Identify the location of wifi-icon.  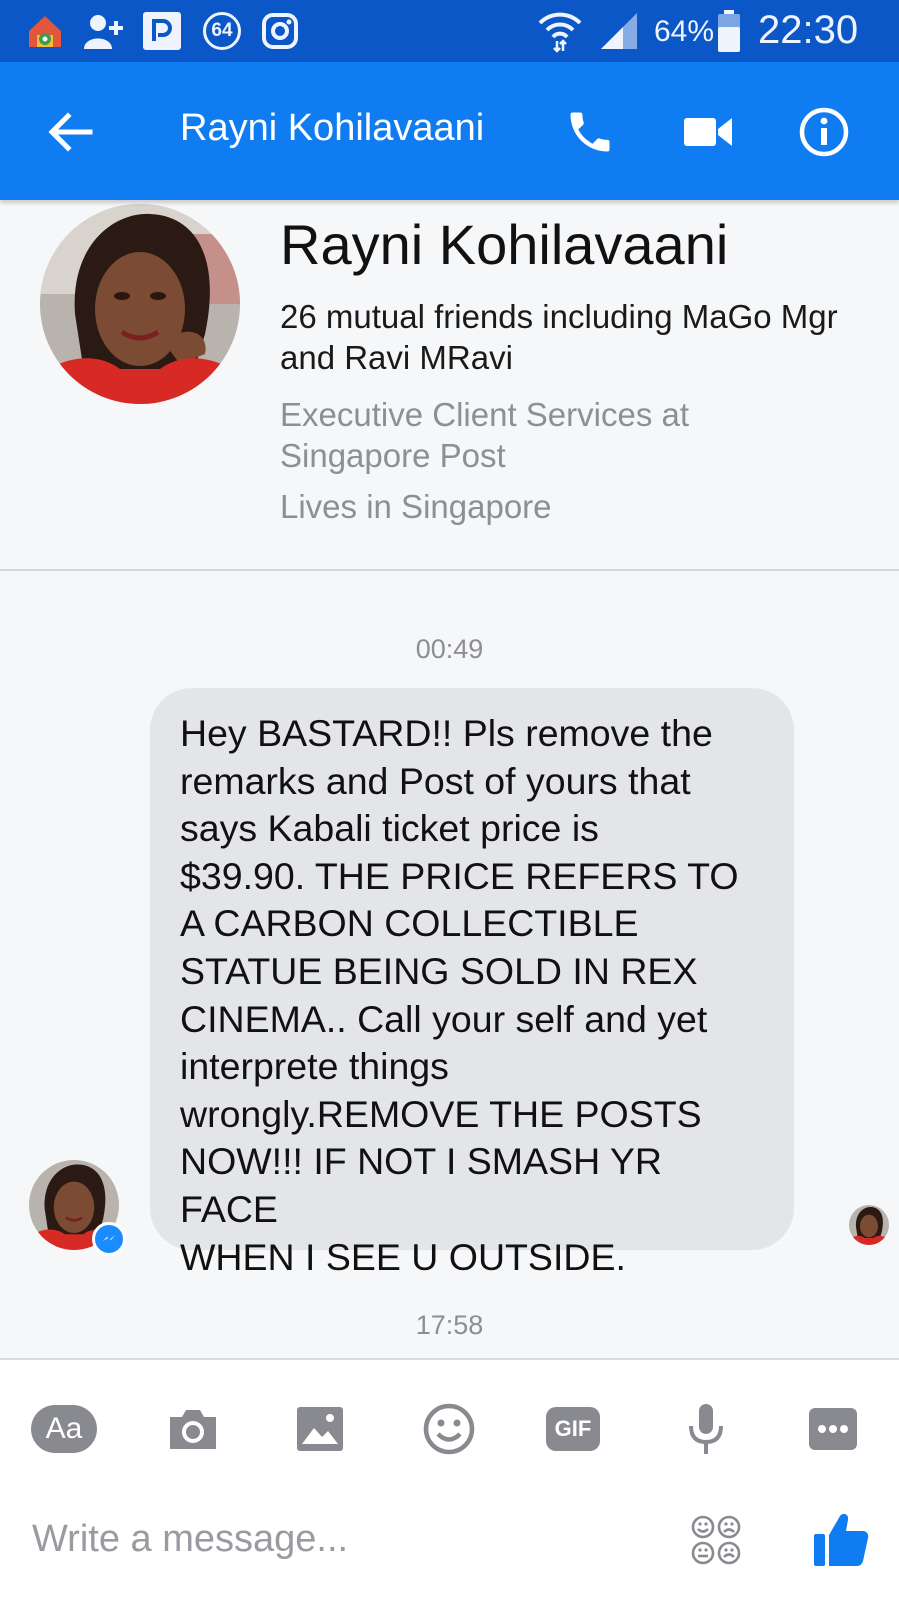
(560, 31).